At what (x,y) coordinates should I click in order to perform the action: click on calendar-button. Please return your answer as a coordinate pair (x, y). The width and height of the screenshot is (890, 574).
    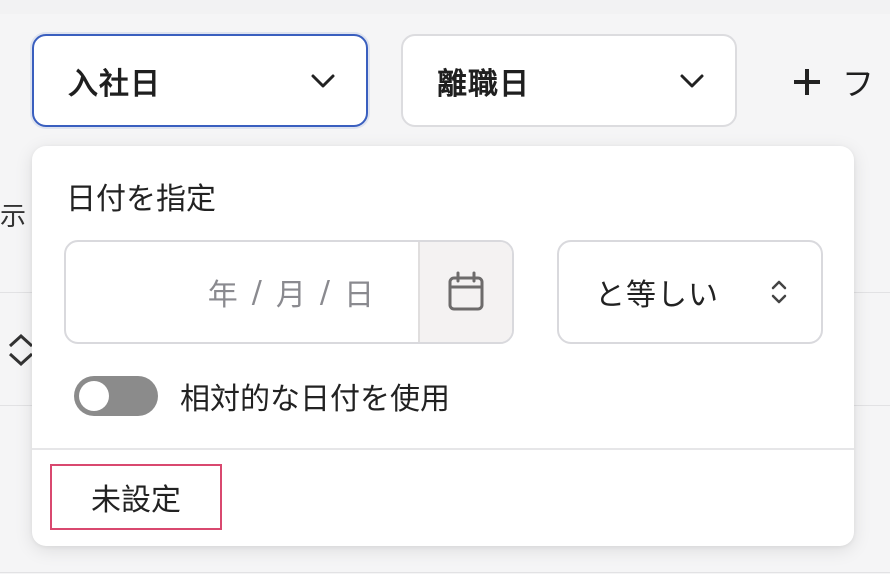
    Looking at the image, I should click on (465, 292).